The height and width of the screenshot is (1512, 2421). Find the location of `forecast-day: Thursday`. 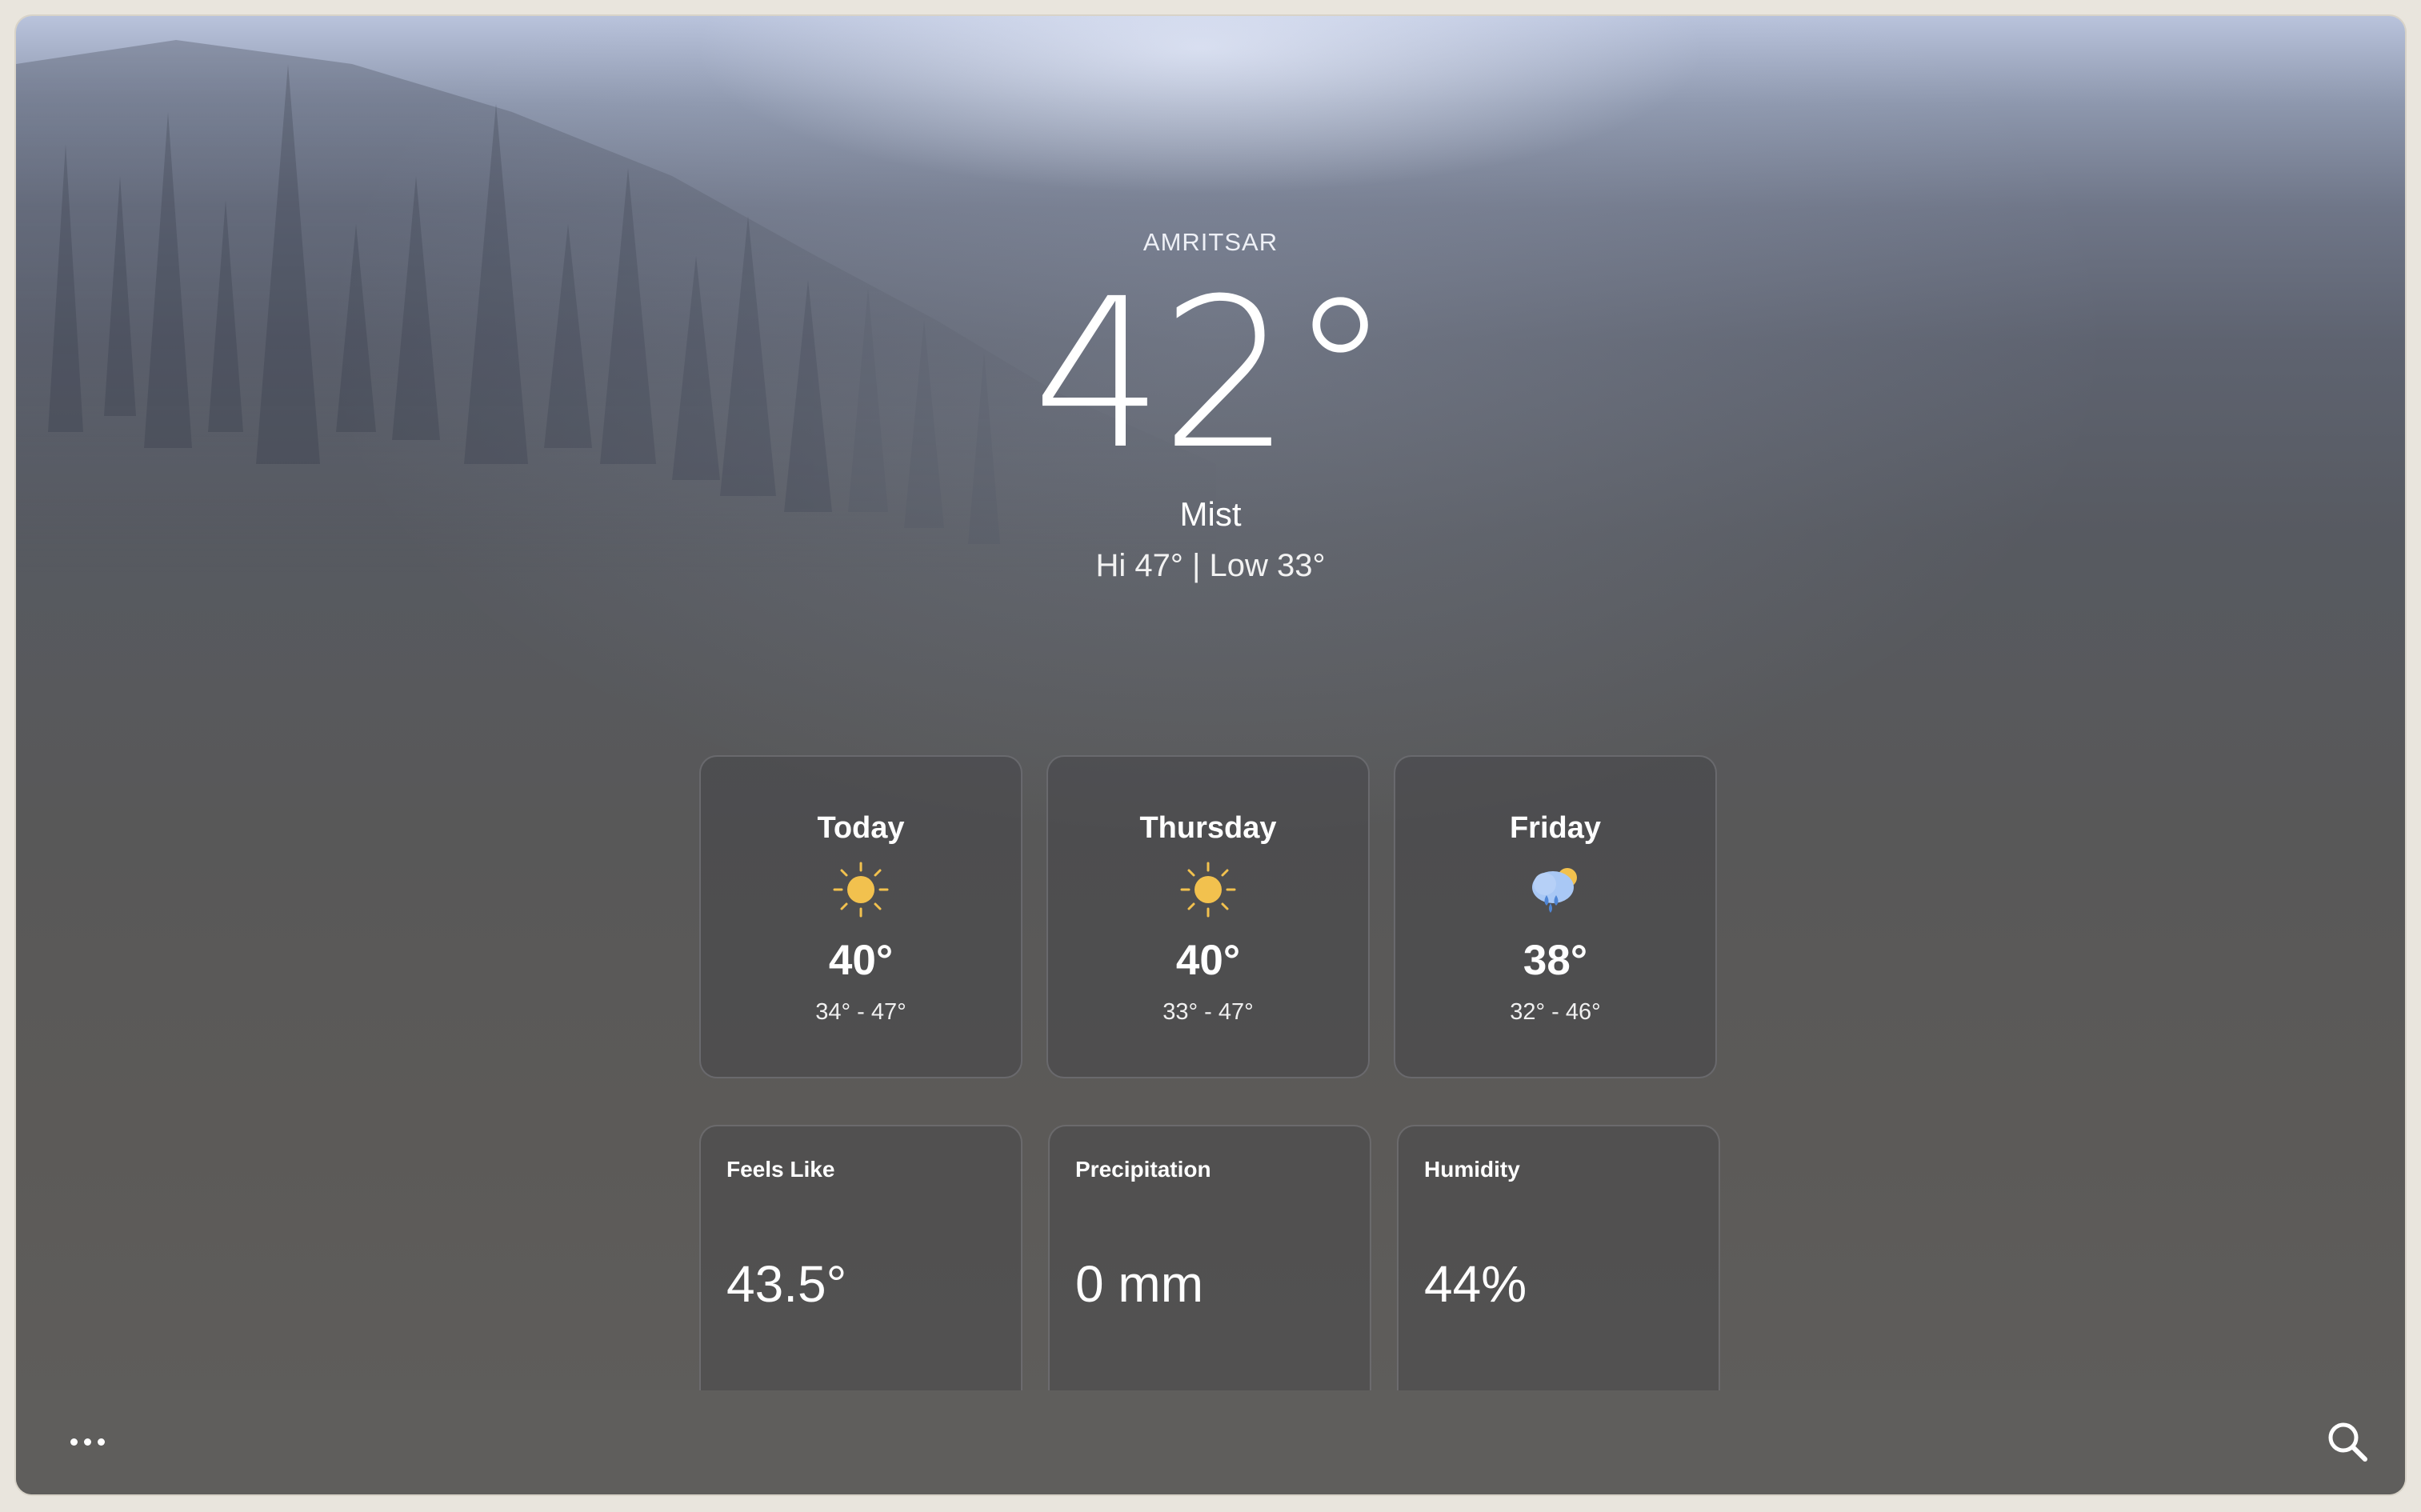

forecast-day: Thursday is located at coordinates (1208, 828).